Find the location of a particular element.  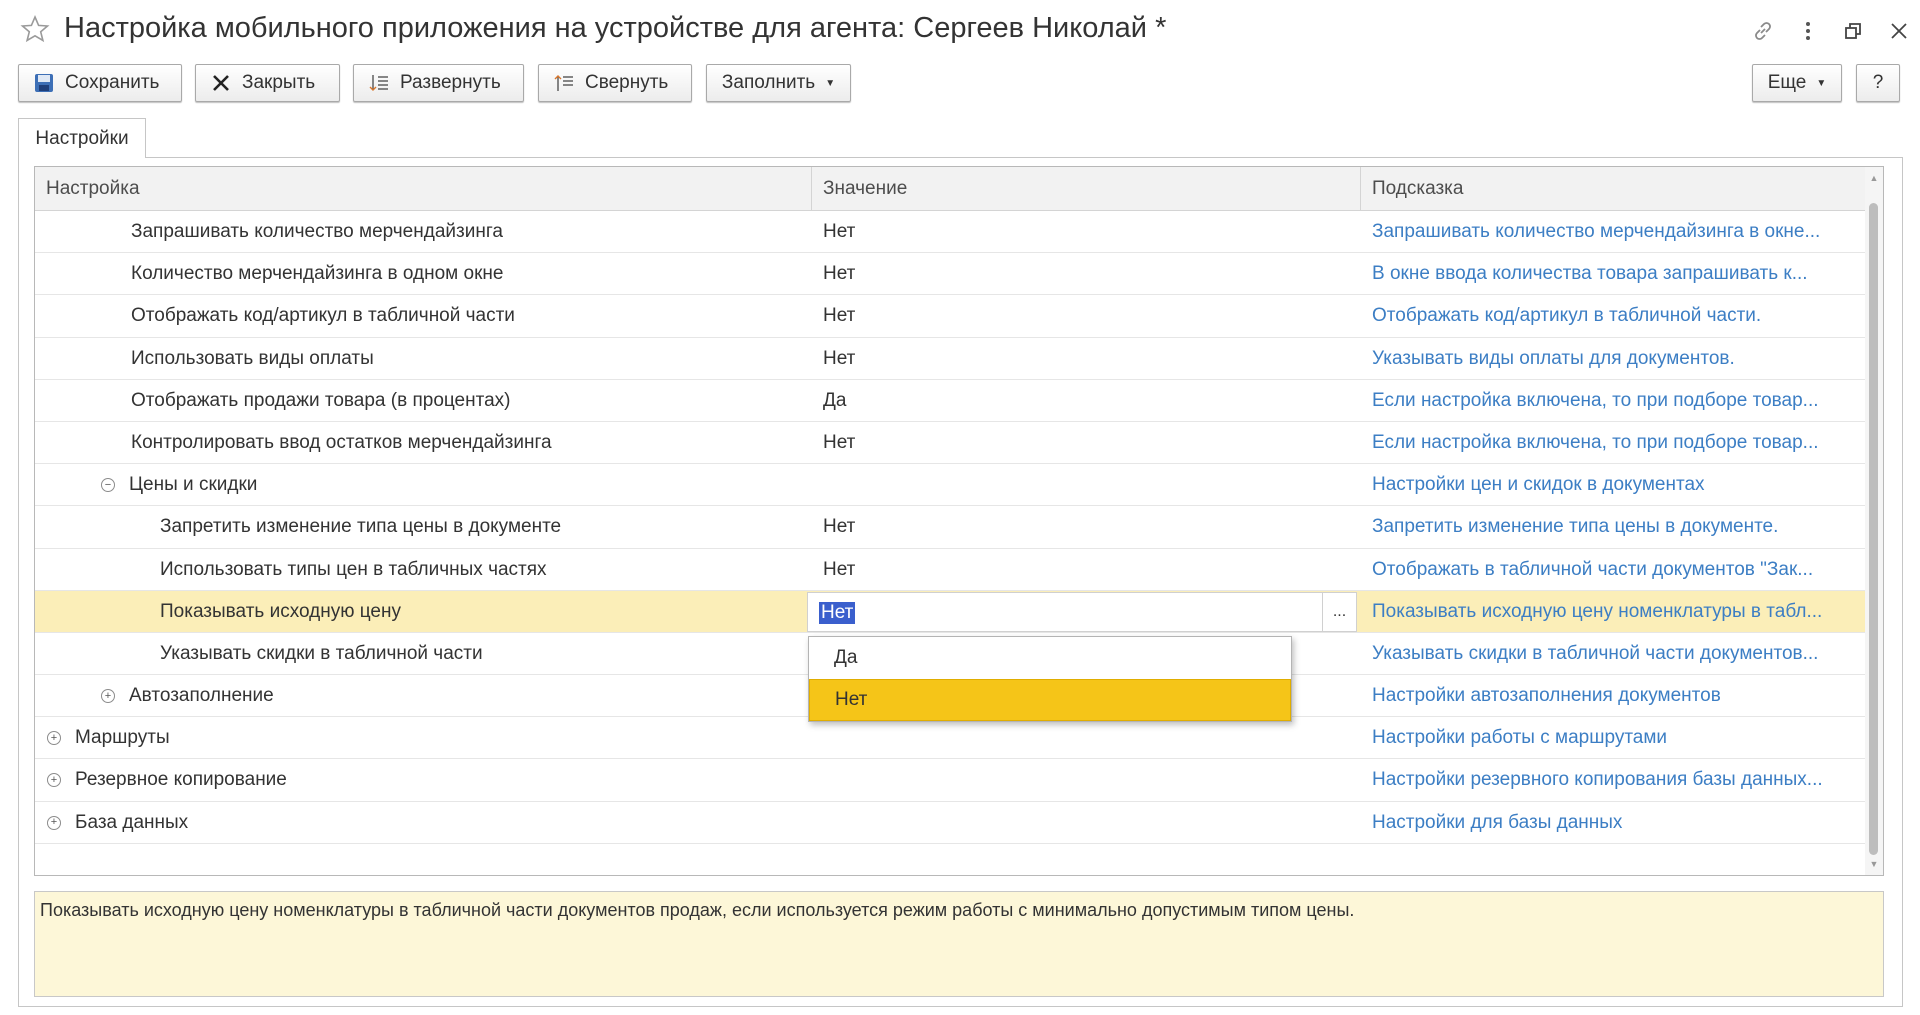

table-row: + База данных Настройки для базы данных is located at coordinates (950, 823).